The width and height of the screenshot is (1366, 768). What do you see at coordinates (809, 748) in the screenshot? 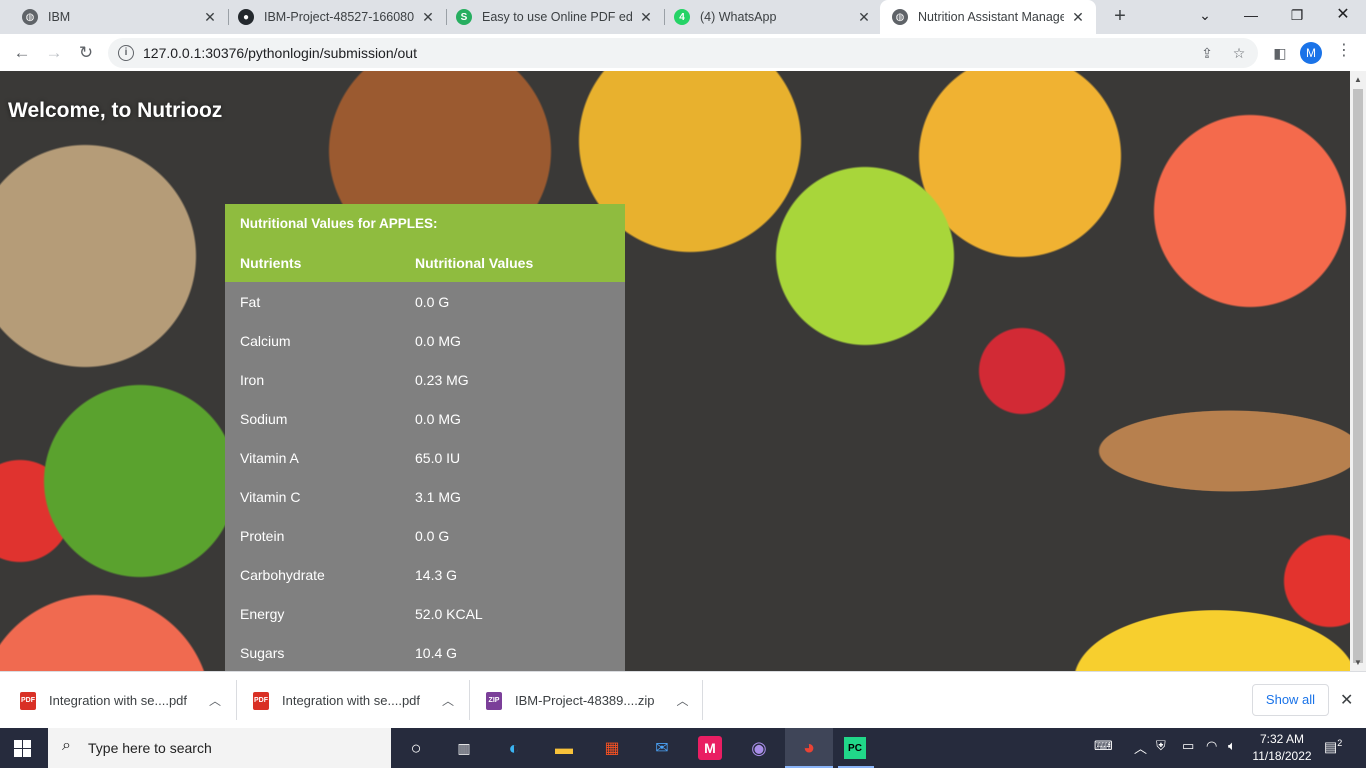
I see `chrome-icon: ◕` at bounding box center [809, 748].